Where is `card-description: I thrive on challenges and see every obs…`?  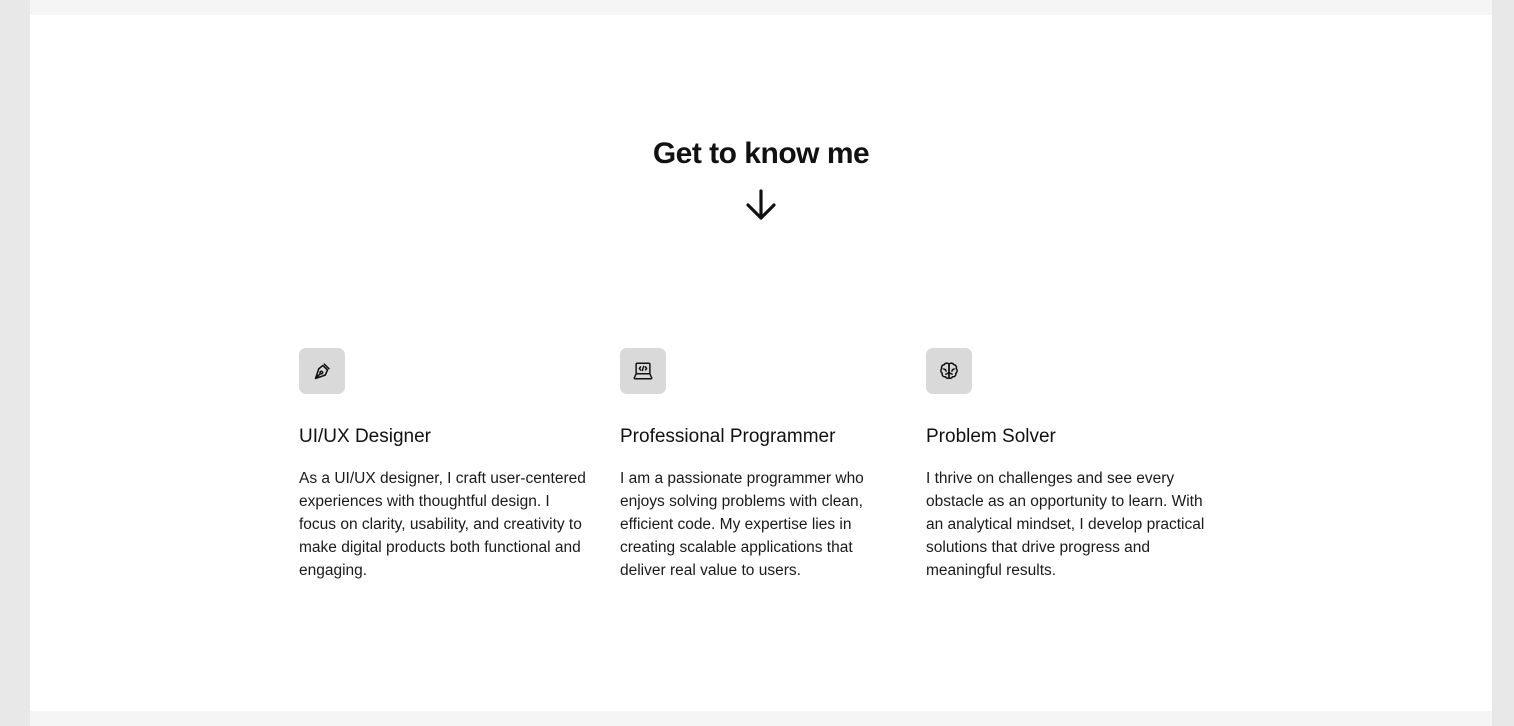 card-description: I thrive on challenges and see every obs… is located at coordinates (1065, 524).